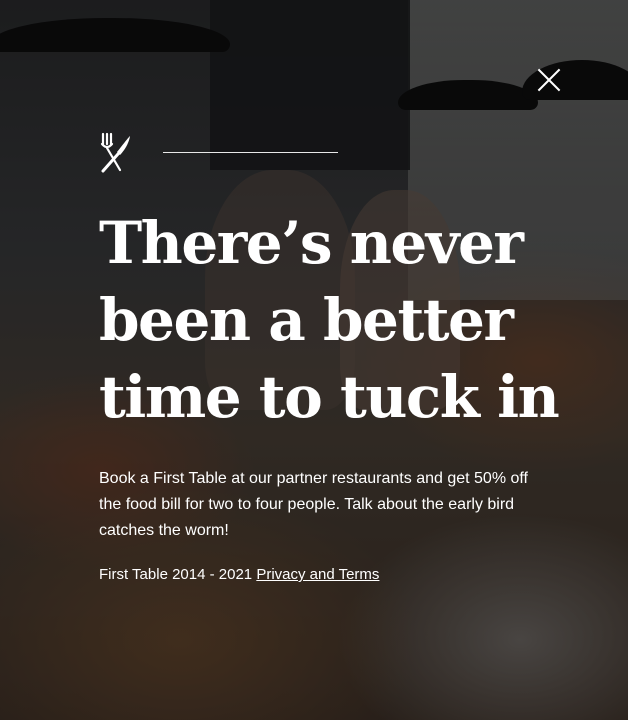  What do you see at coordinates (549, 80) in the screenshot?
I see `close-icon` at bounding box center [549, 80].